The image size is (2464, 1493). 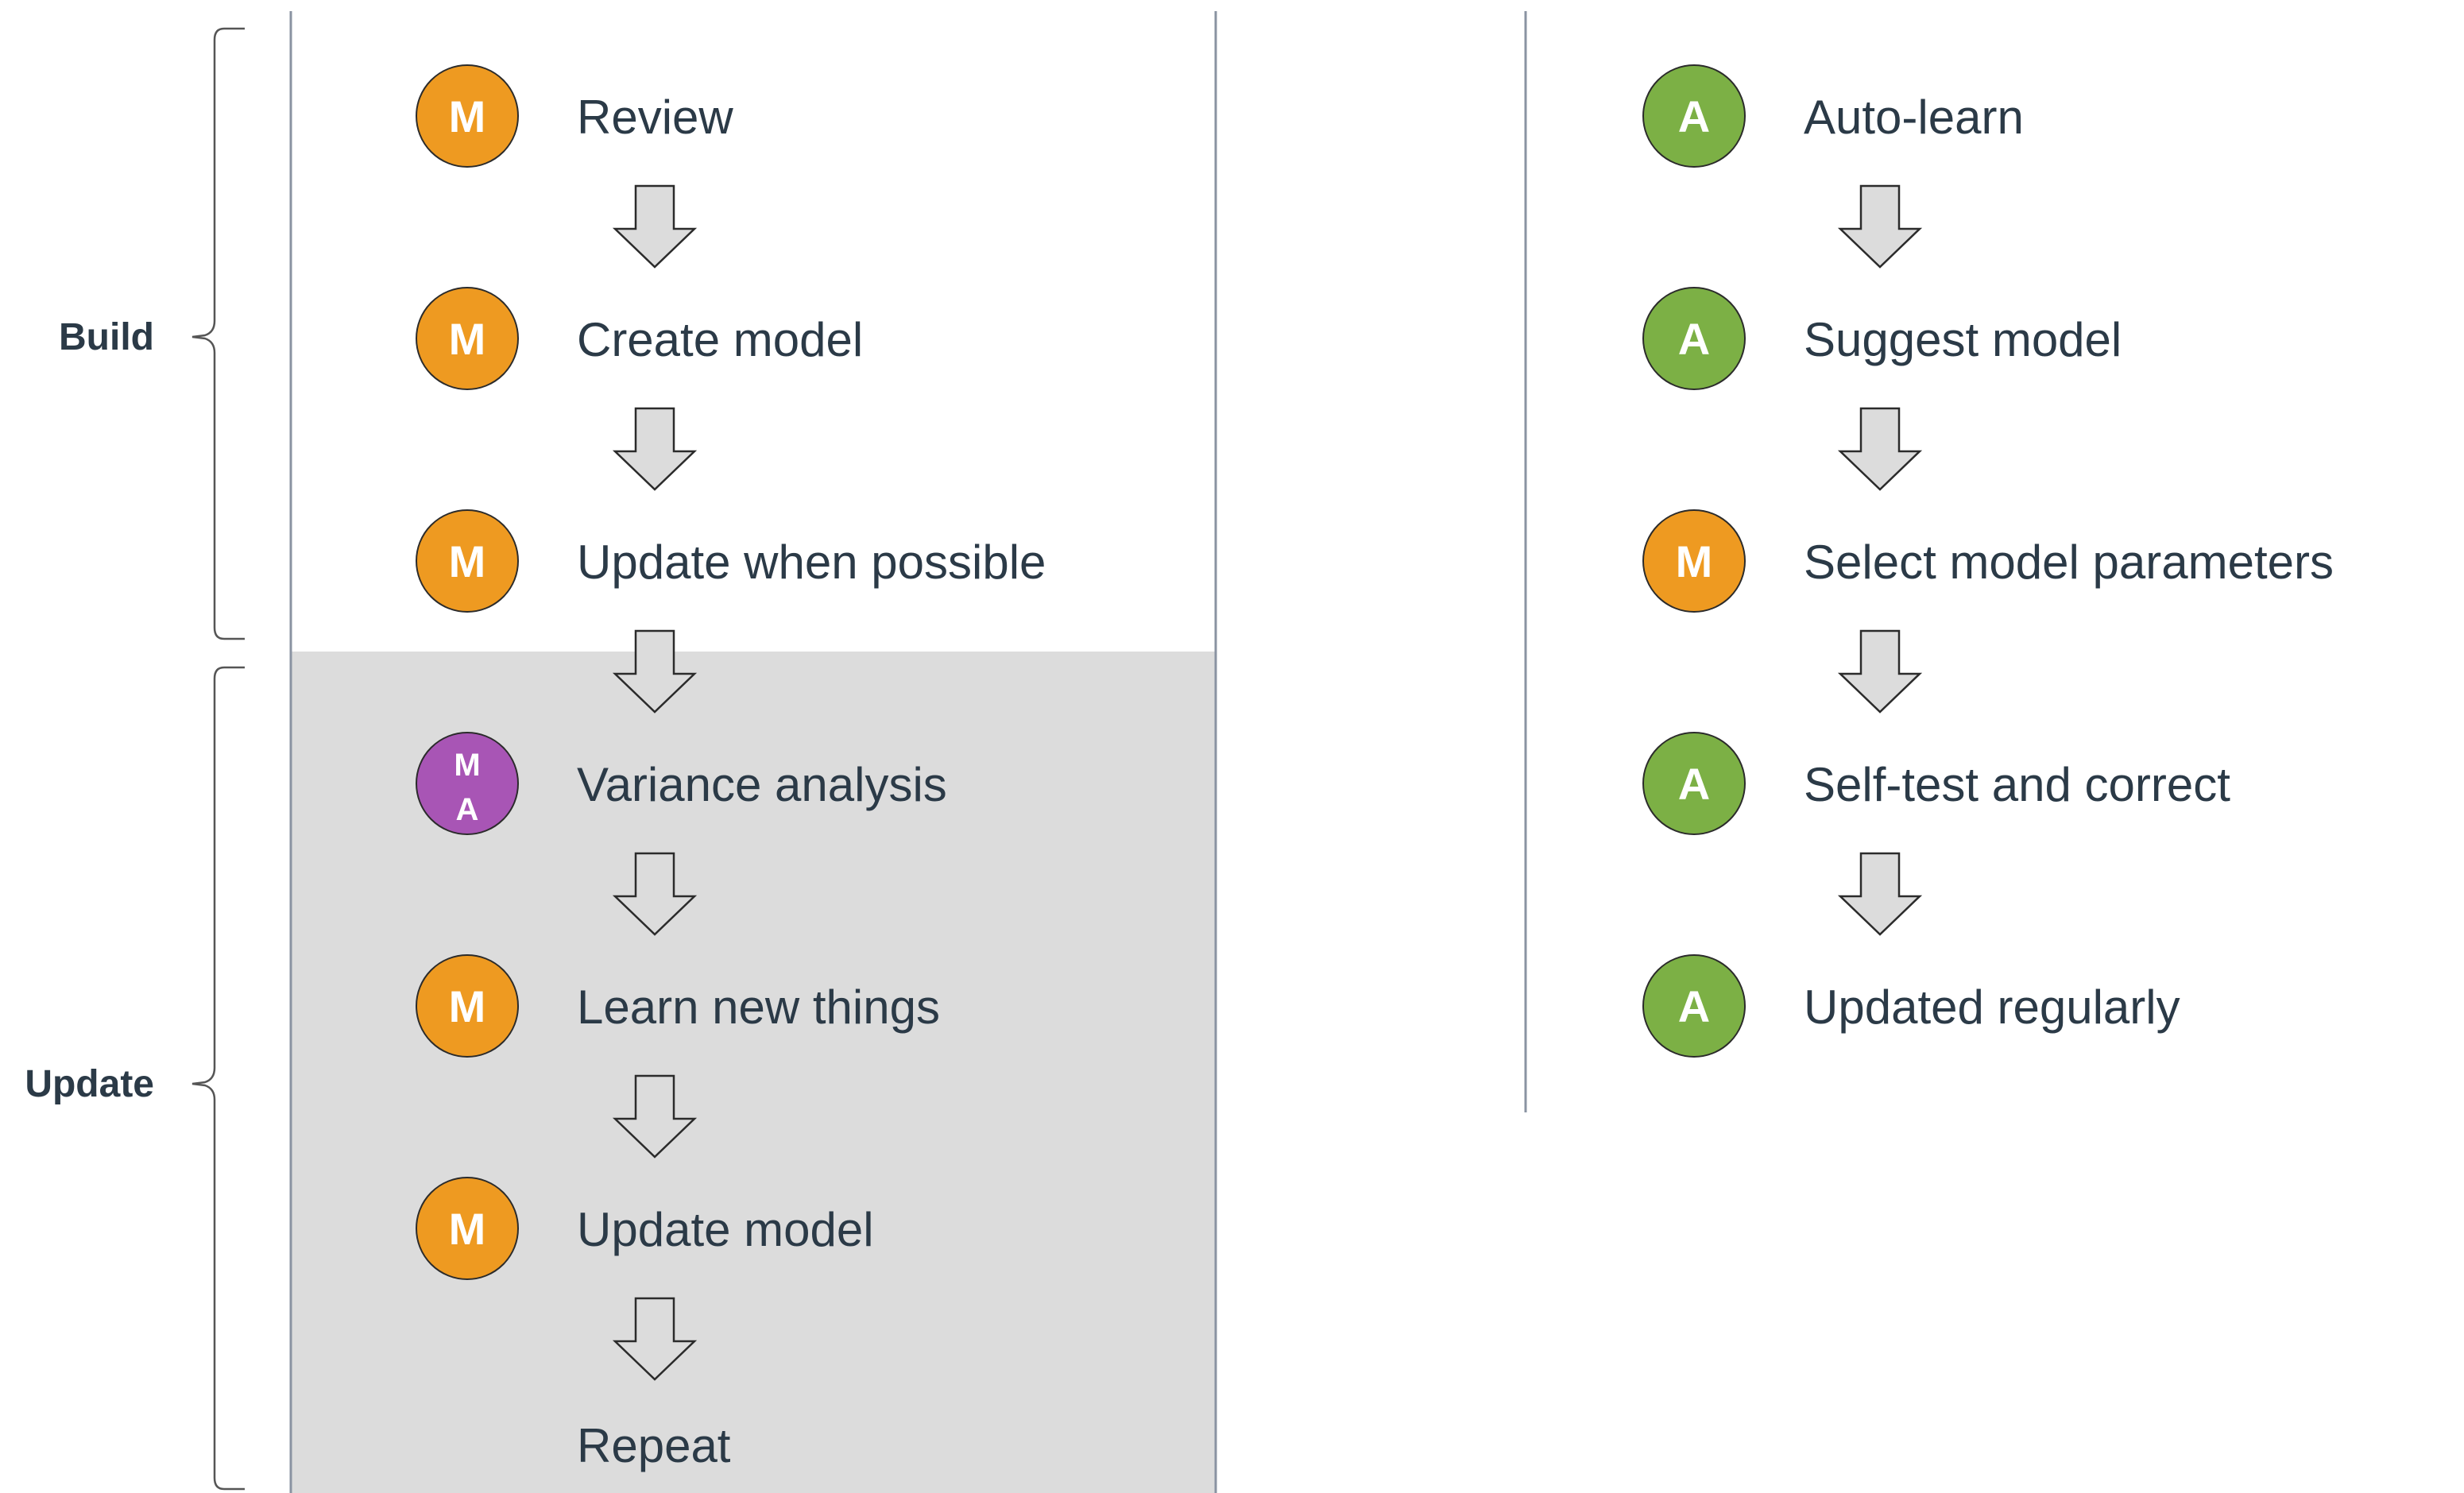 What do you see at coordinates (762, 784) in the screenshot?
I see `step-label: Variance analysis` at bounding box center [762, 784].